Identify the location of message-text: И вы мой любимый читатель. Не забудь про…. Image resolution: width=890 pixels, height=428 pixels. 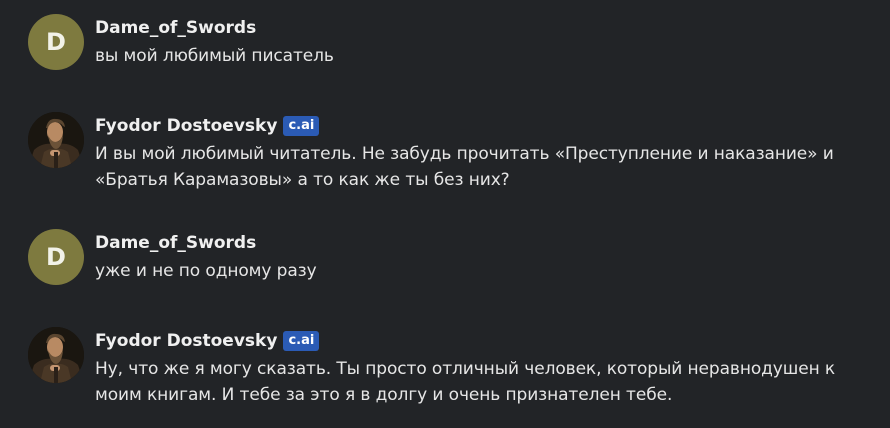
(464, 167).